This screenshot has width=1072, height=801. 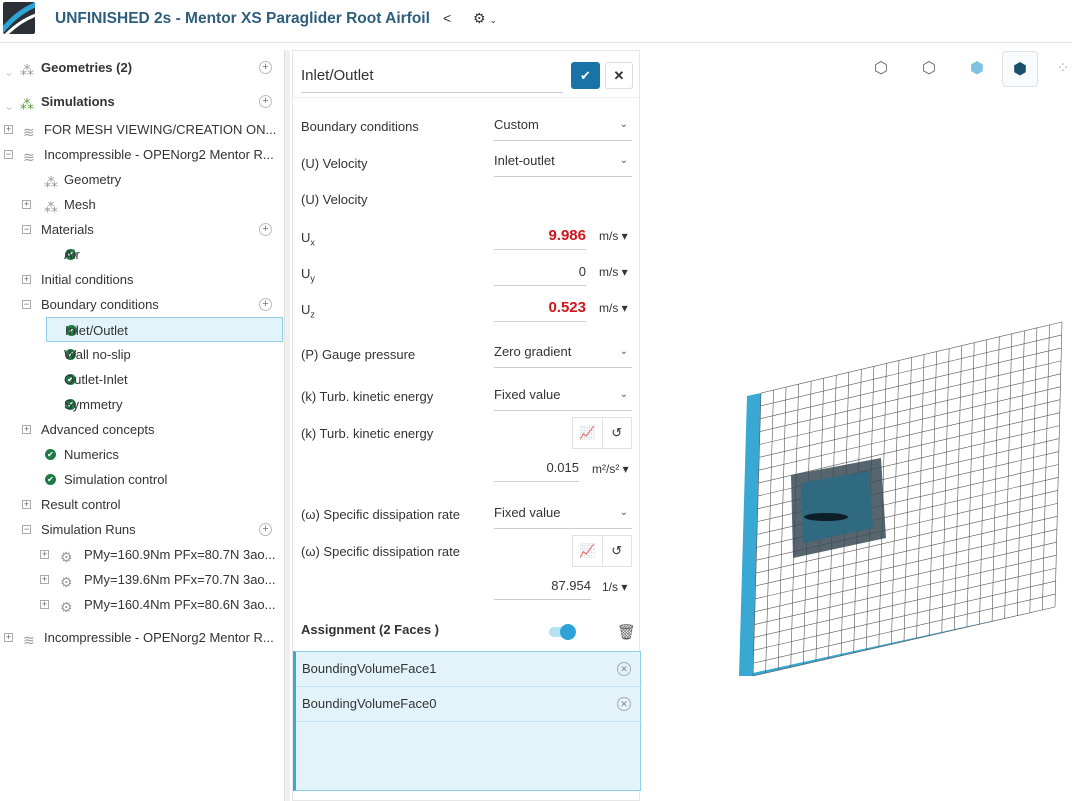 What do you see at coordinates (447, 18) in the screenshot?
I see `share-icon: <` at bounding box center [447, 18].